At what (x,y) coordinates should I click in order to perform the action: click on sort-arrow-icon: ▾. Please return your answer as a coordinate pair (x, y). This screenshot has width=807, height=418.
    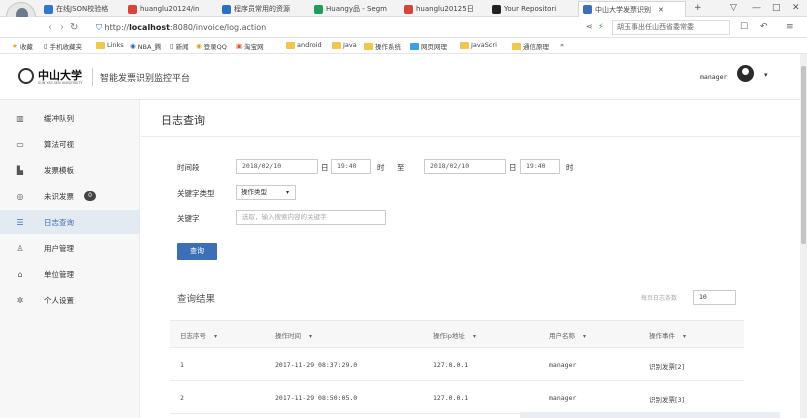
    Looking at the image, I should click on (585, 336).